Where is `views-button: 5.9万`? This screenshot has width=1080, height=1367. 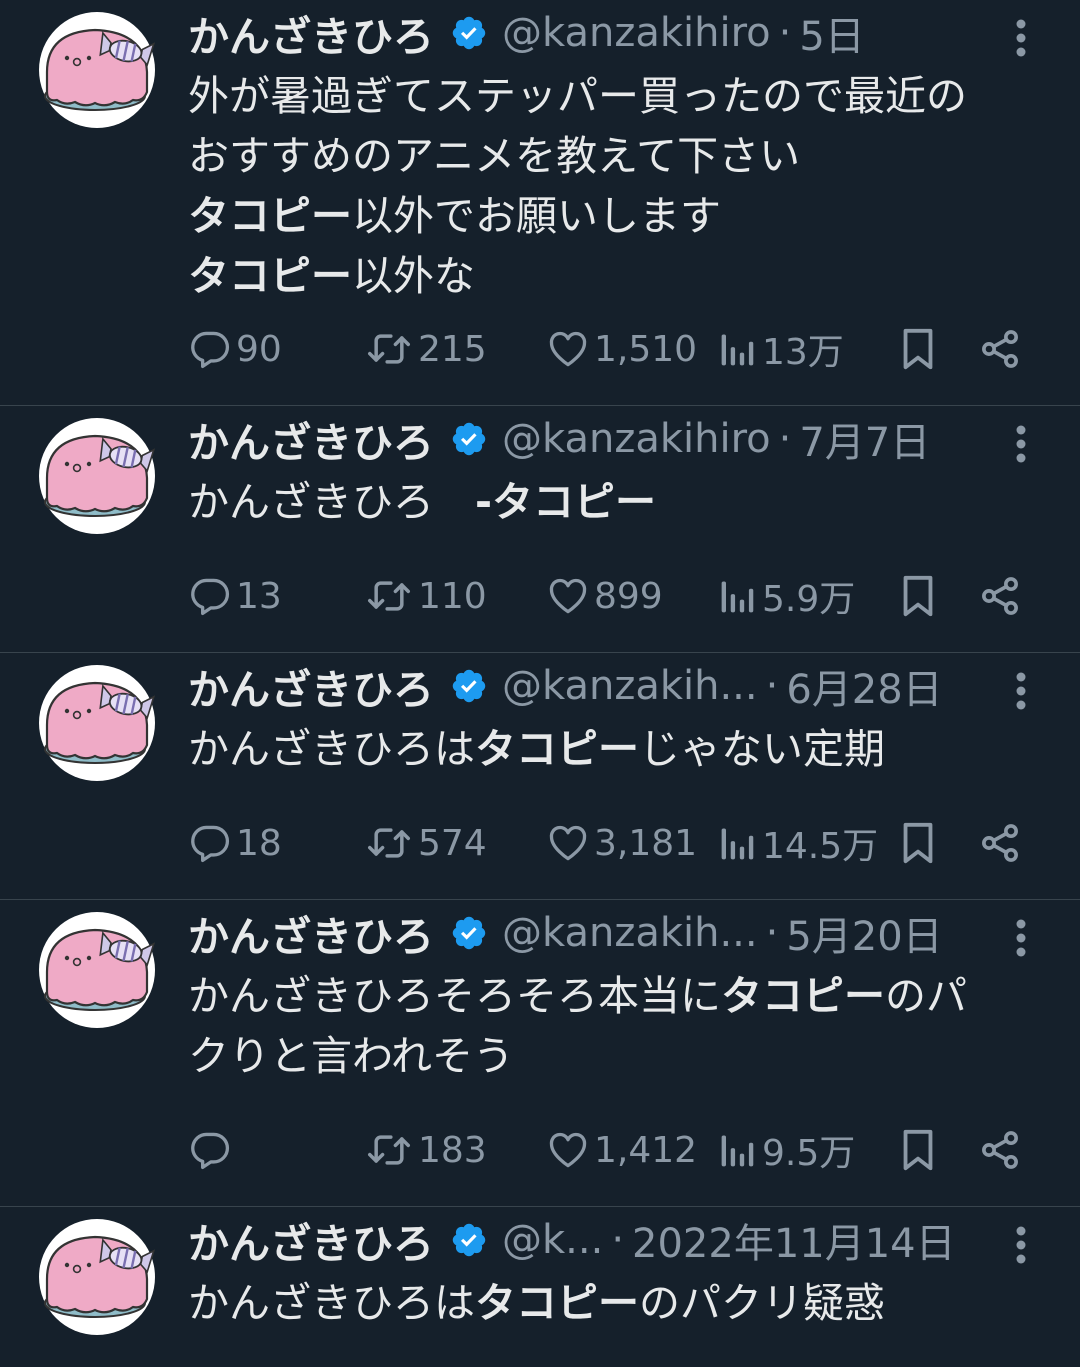
views-button: 5.9万 is located at coordinates (786, 596).